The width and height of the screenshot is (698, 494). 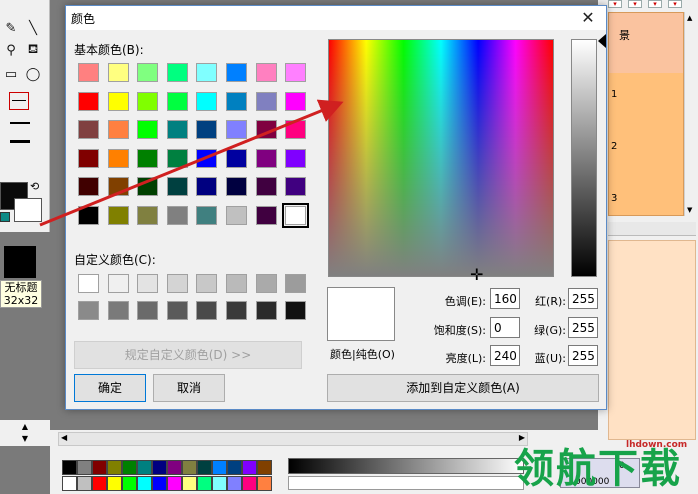 I want to click on luminance-input, so click(x=505, y=355).